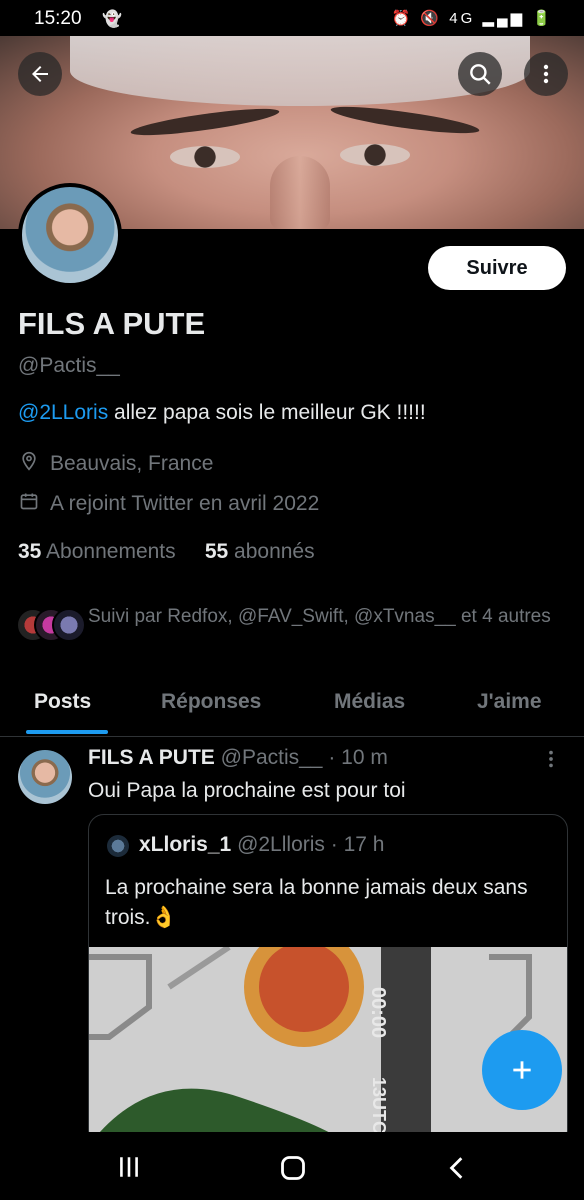 The image size is (584, 1200). Describe the element at coordinates (457, 1168) in the screenshot. I see `nav-back-icon` at that location.